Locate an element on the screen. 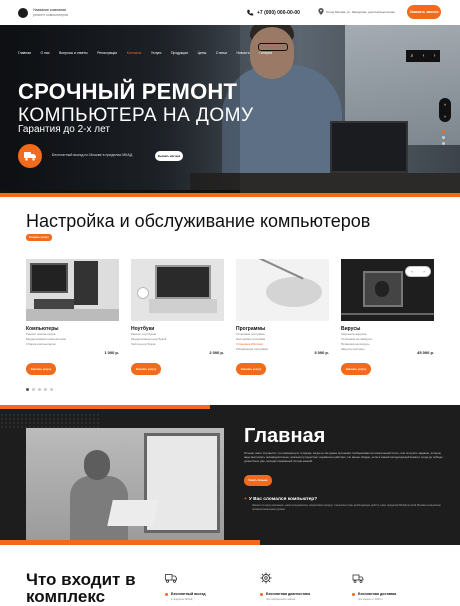 This screenshot has height=606, width=460. hero-title: СРОЧНЫЙ РЕМОНТ is located at coordinates (128, 91).